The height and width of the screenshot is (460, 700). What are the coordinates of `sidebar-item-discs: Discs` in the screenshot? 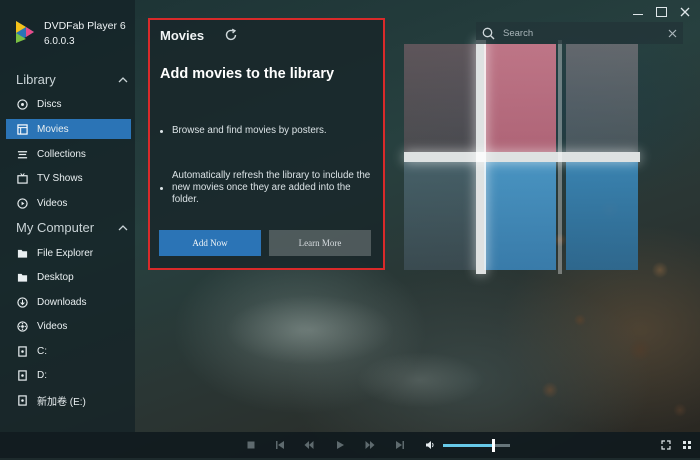 It's located at (68, 104).